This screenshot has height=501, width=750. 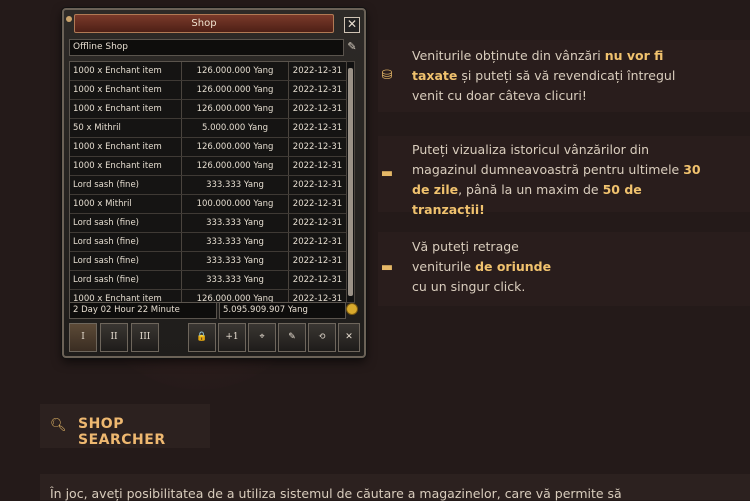 What do you see at coordinates (465, 246) in the screenshot?
I see `info-withdraw-line1: Vă puteți retrage` at bounding box center [465, 246].